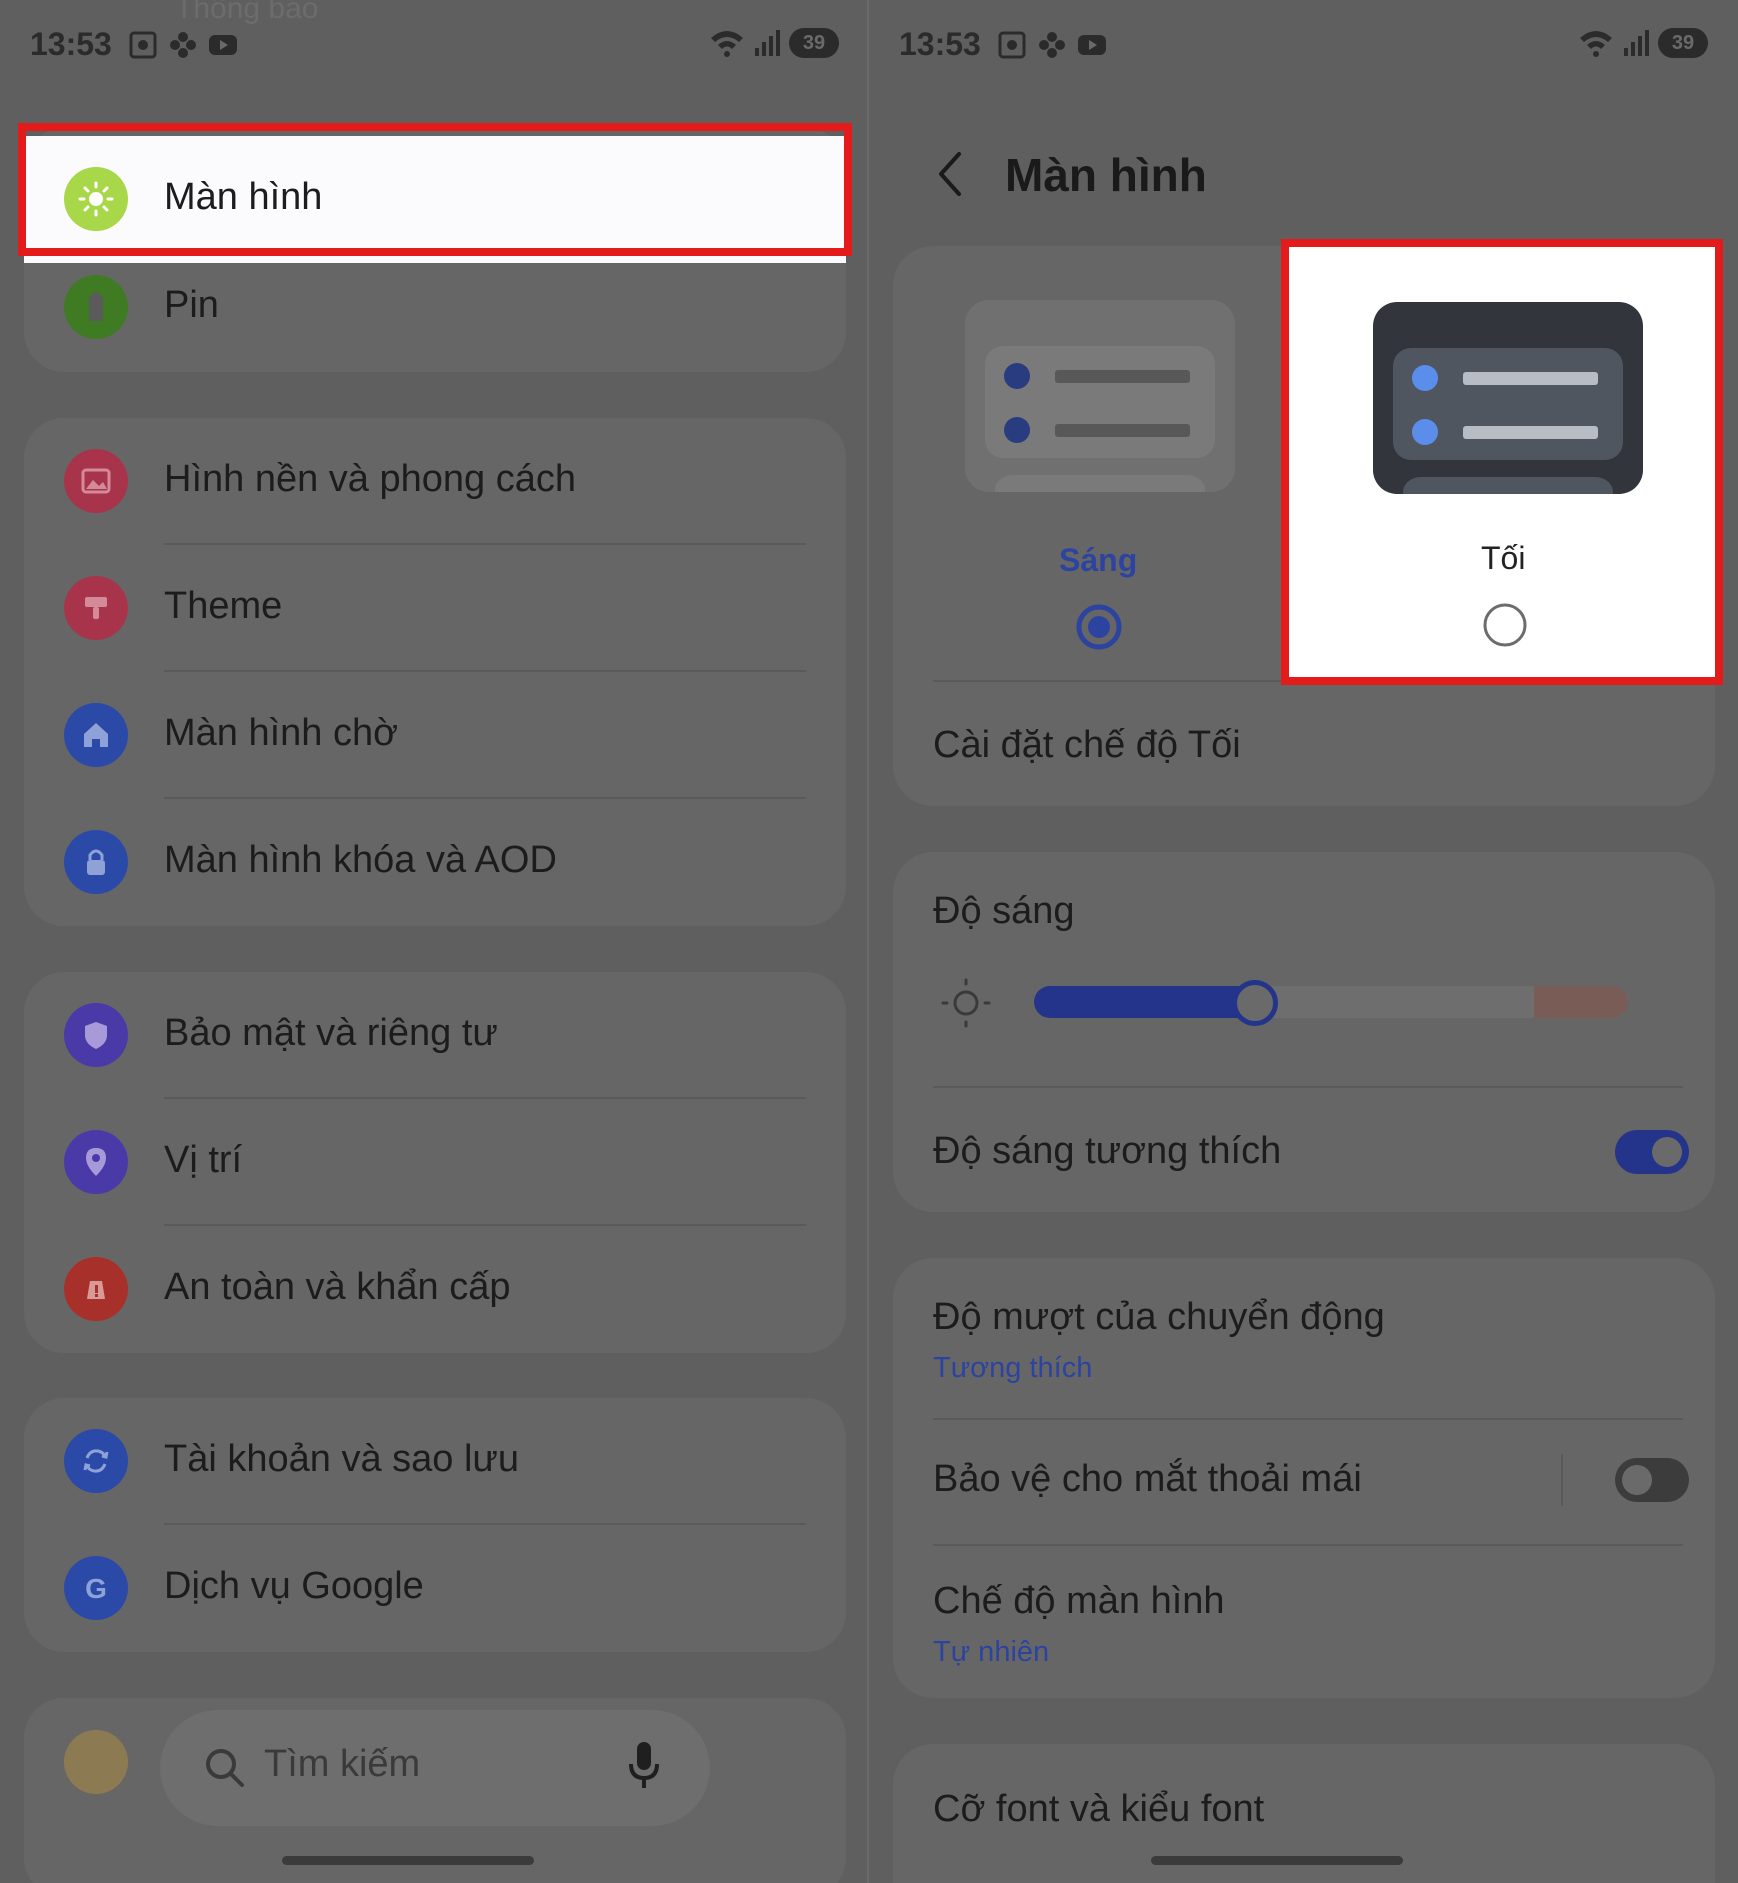 The image size is (1738, 1883). I want to click on settings-gear-icon, so click(96, 1762).